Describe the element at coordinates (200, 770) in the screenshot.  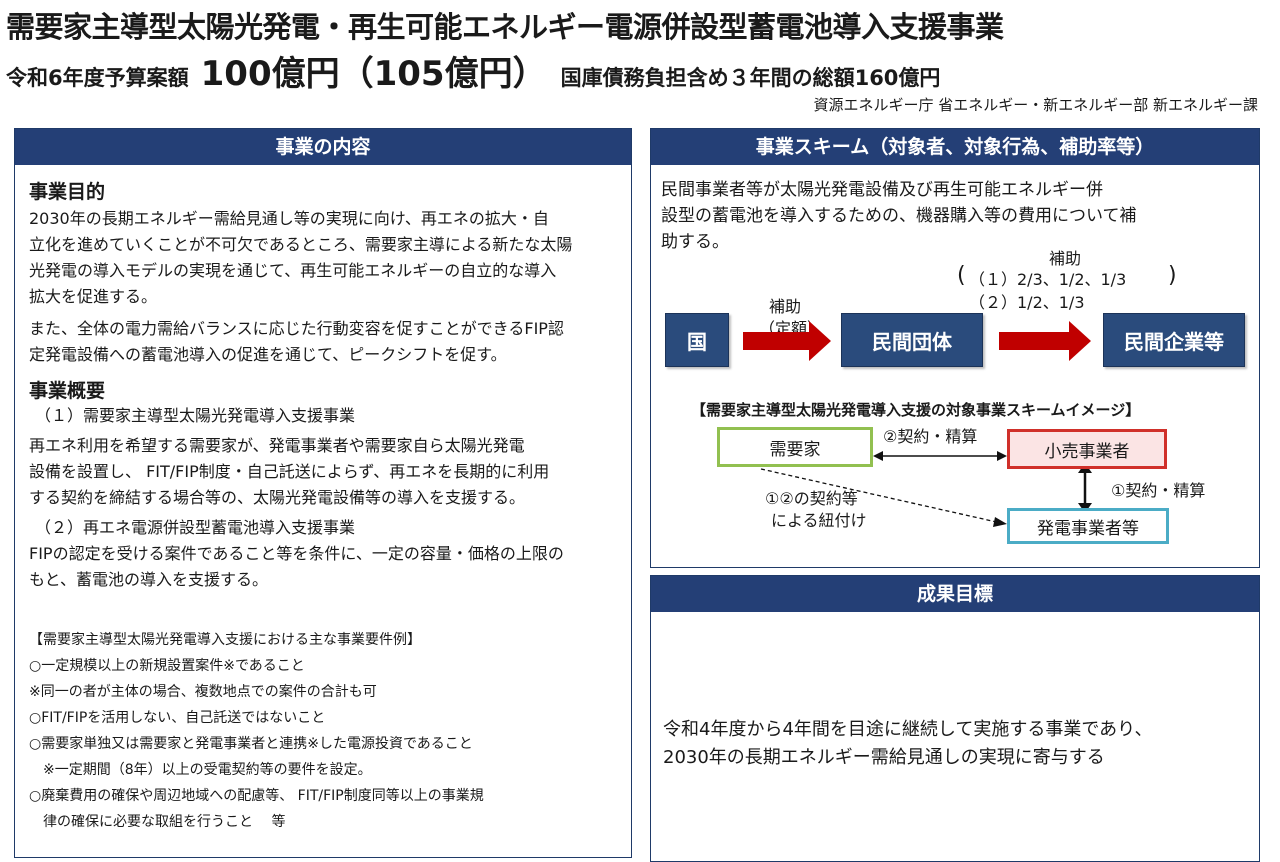
I see `requirement-item: ※一定期間（8年）以上の受電契約等の要件を設定。` at that location.